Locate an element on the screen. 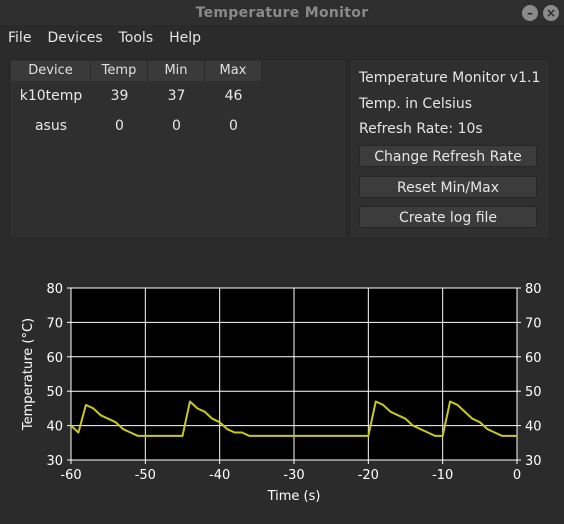 This screenshot has width=564, height=524. y-tick-label-right: 30 is located at coordinates (533, 461).